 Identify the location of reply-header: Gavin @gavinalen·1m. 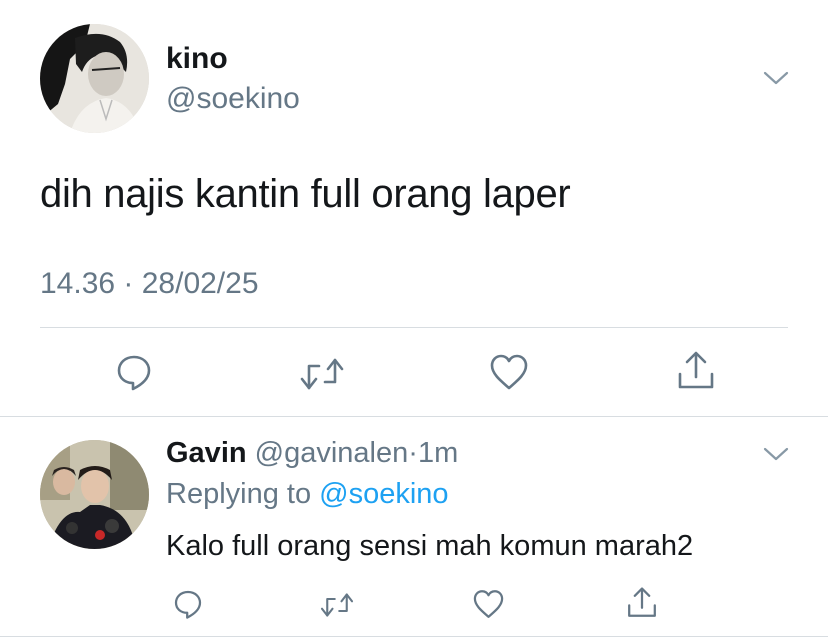
(312, 453).